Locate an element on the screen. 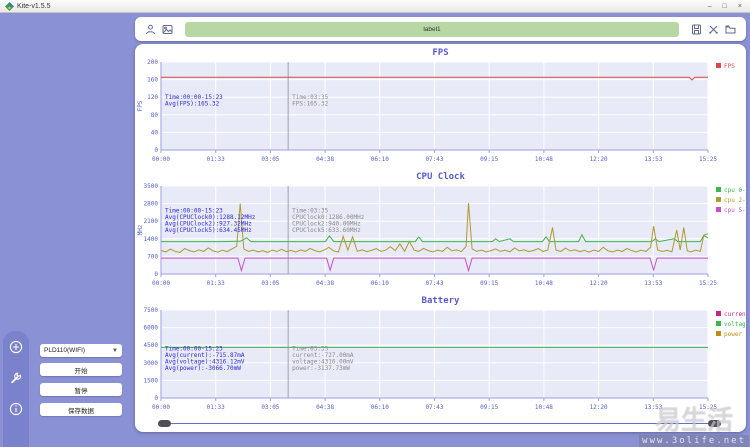 The height and width of the screenshot is (447, 750). slider-track is located at coordinates (441, 423).